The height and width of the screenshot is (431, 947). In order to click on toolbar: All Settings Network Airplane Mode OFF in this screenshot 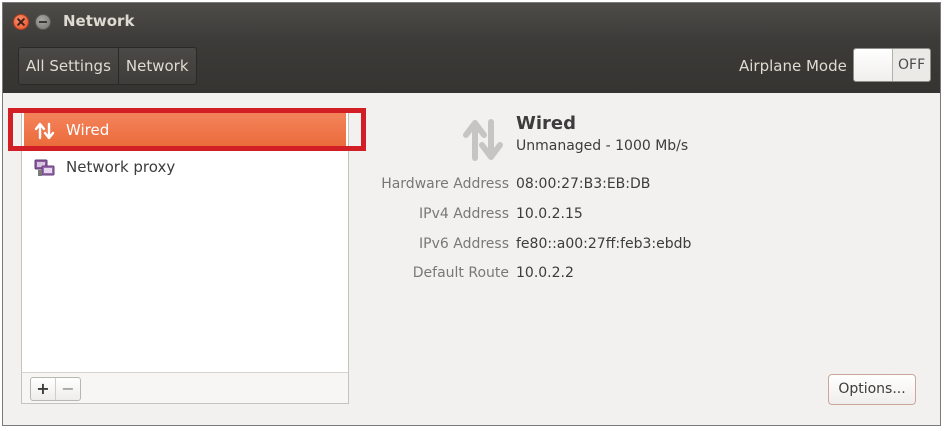, I will do `click(471, 67)`.